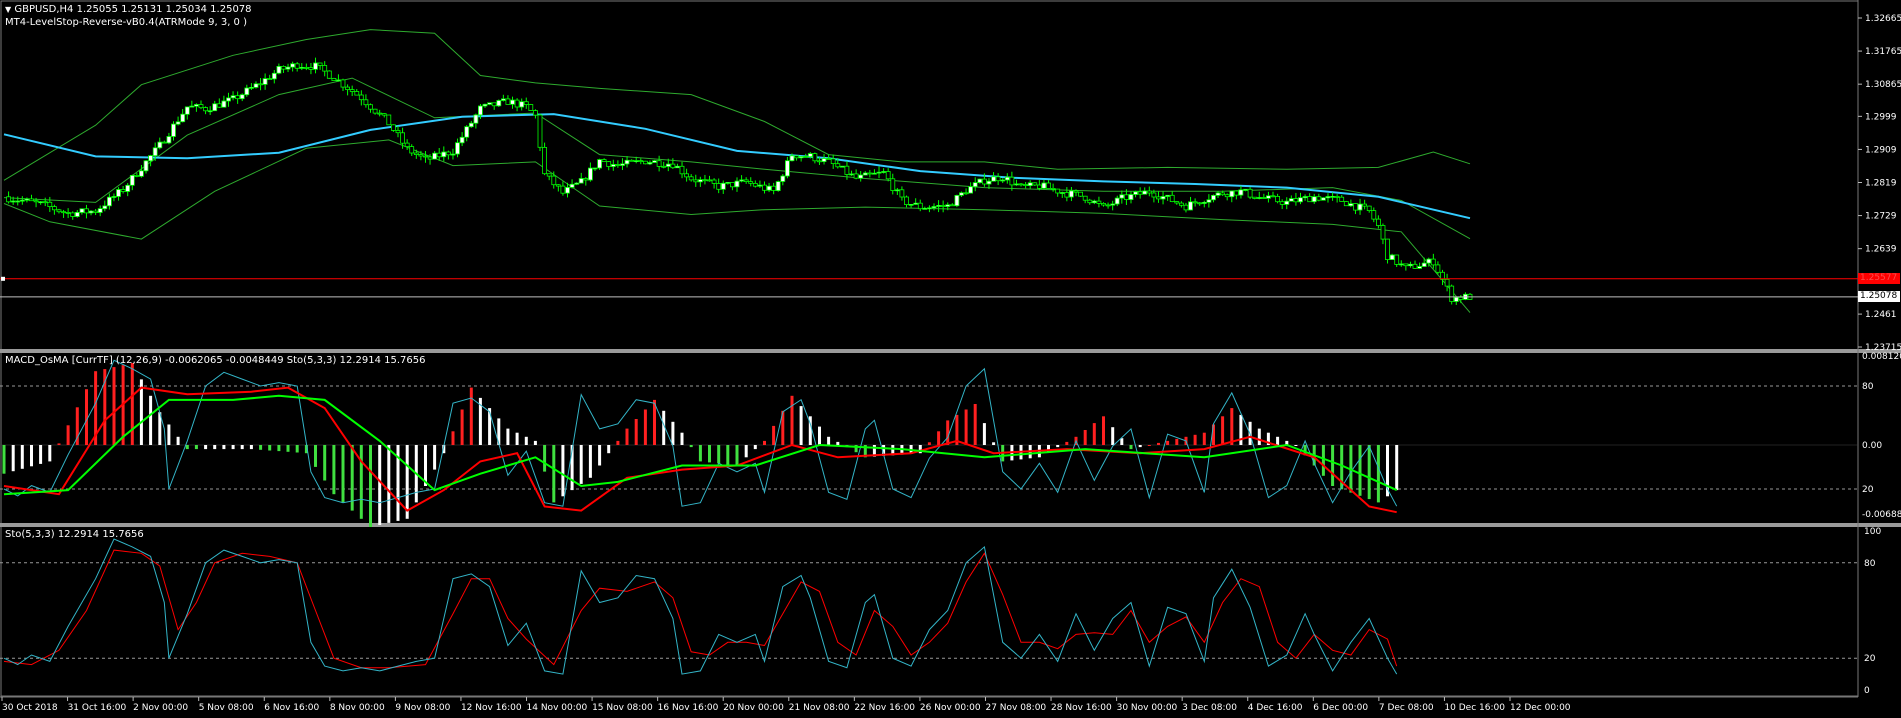  What do you see at coordinates (74, 534) in the screenshot?
I see `stoch-panel-title: Sto(5,3,3) 12.2914 15.7656` at bounding box center [74, 534].